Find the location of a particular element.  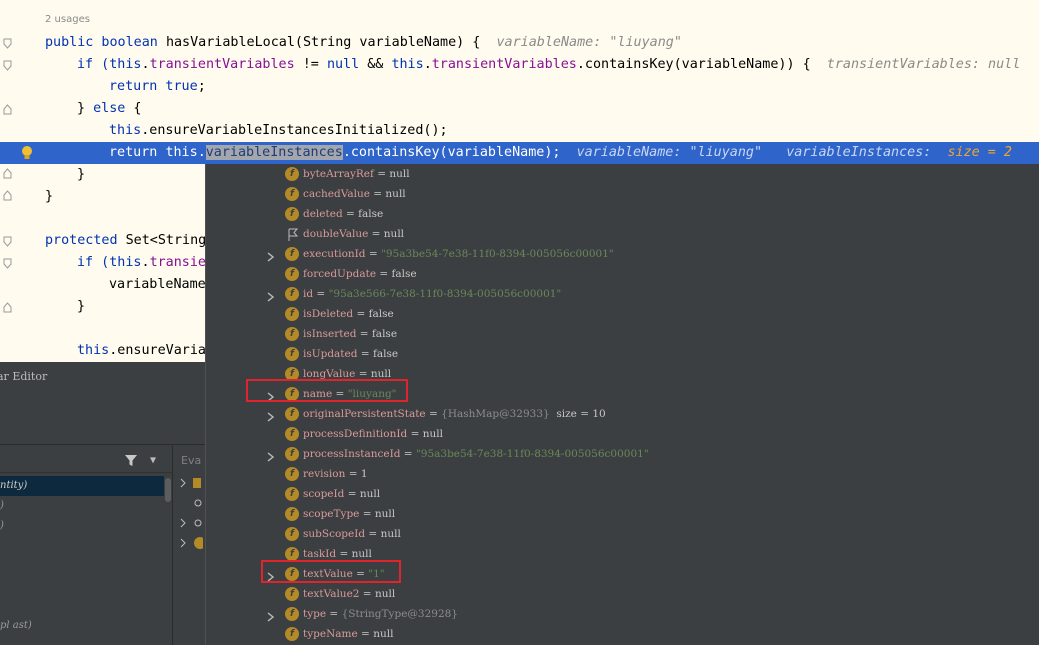

inline-size-hint: size = 2 is located at coordinates (979, 152).